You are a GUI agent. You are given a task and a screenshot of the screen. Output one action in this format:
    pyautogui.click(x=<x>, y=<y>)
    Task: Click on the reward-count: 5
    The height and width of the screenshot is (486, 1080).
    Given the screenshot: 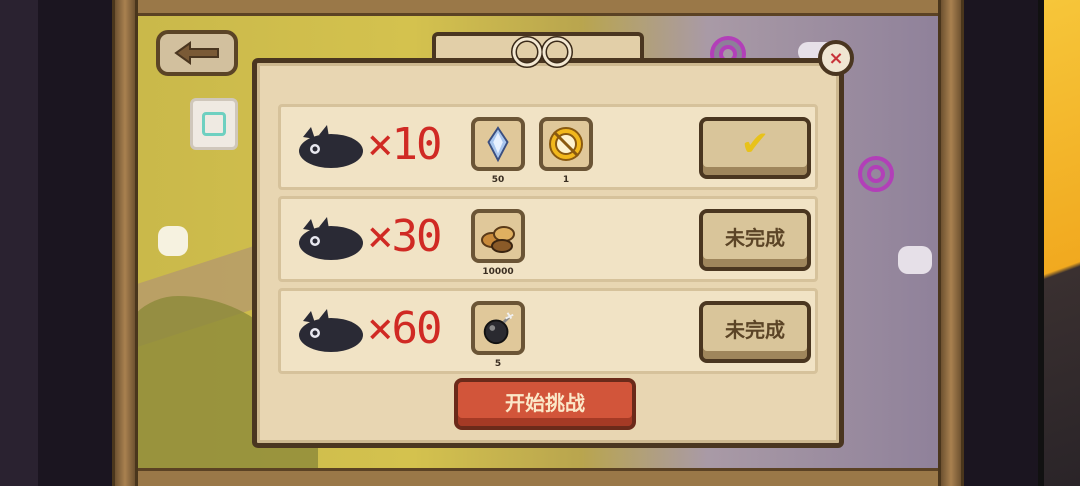 What is the action you would take?
    pyautogui.click(x=498, y=364)
    